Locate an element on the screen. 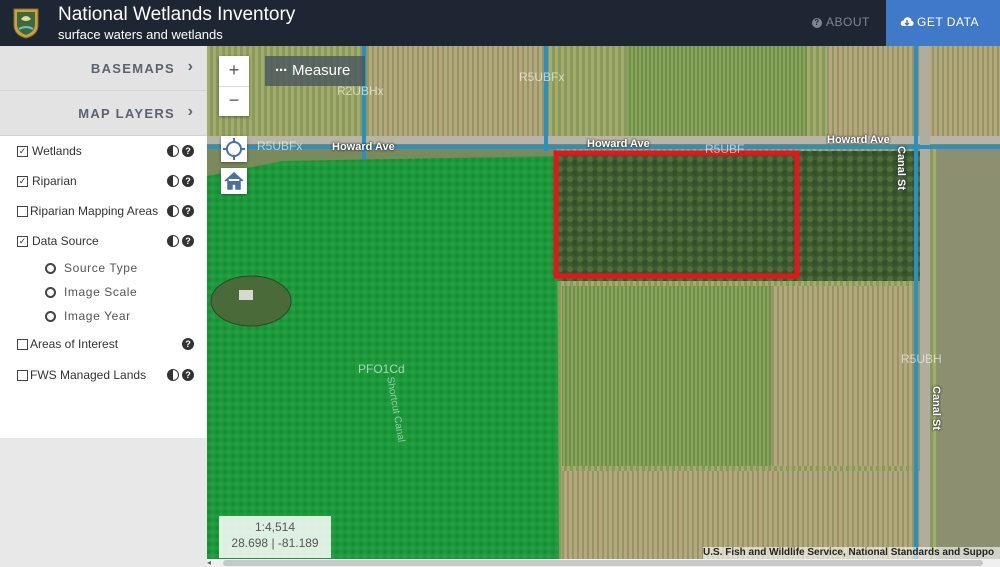 The image size is (1000, 567). layer-item-areas-of-interest: Areas of Interest ? is located at coordinates (103, 346).